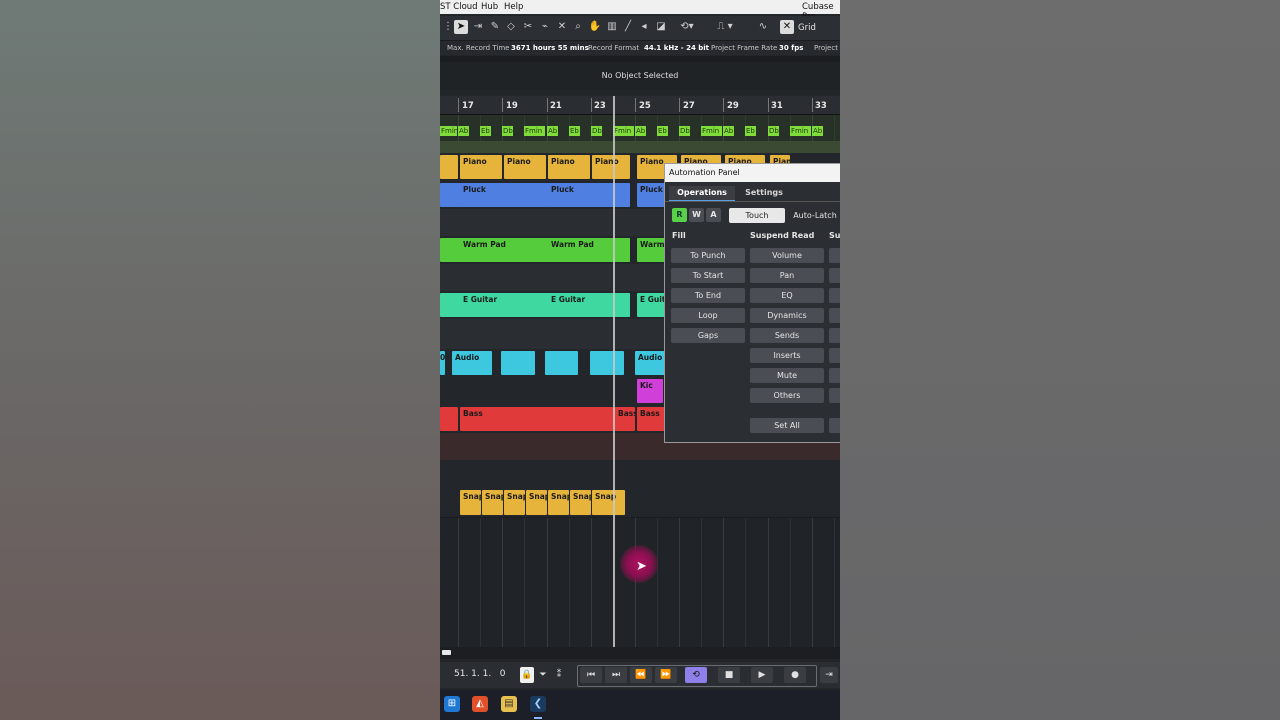  I want to click on snap-toggle-icon: ✕, so click(787, 27).